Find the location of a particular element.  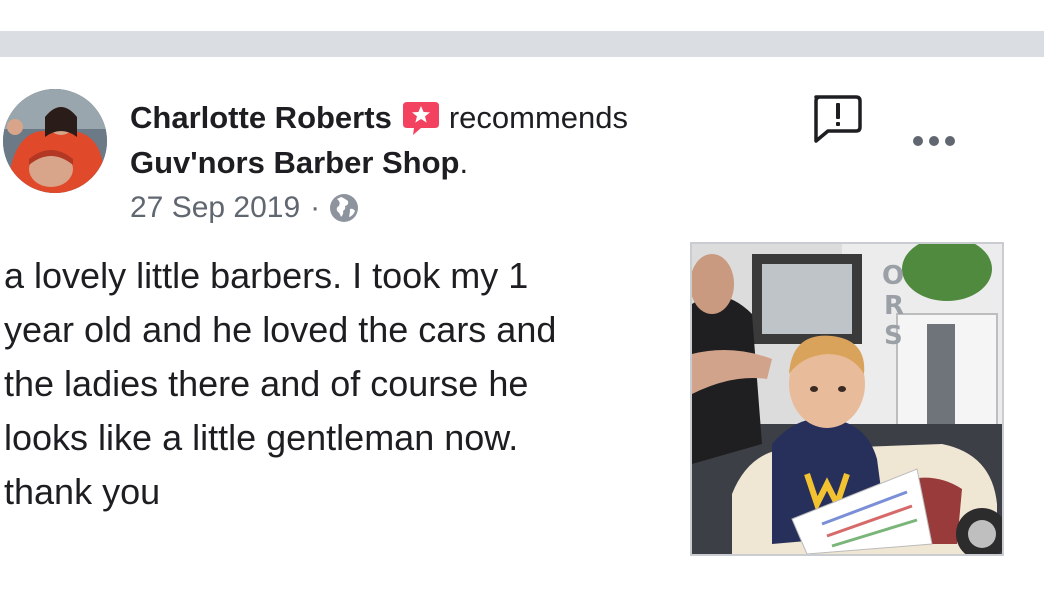

author-name: Charlotte Roberts is located at coordinates (261, 118).